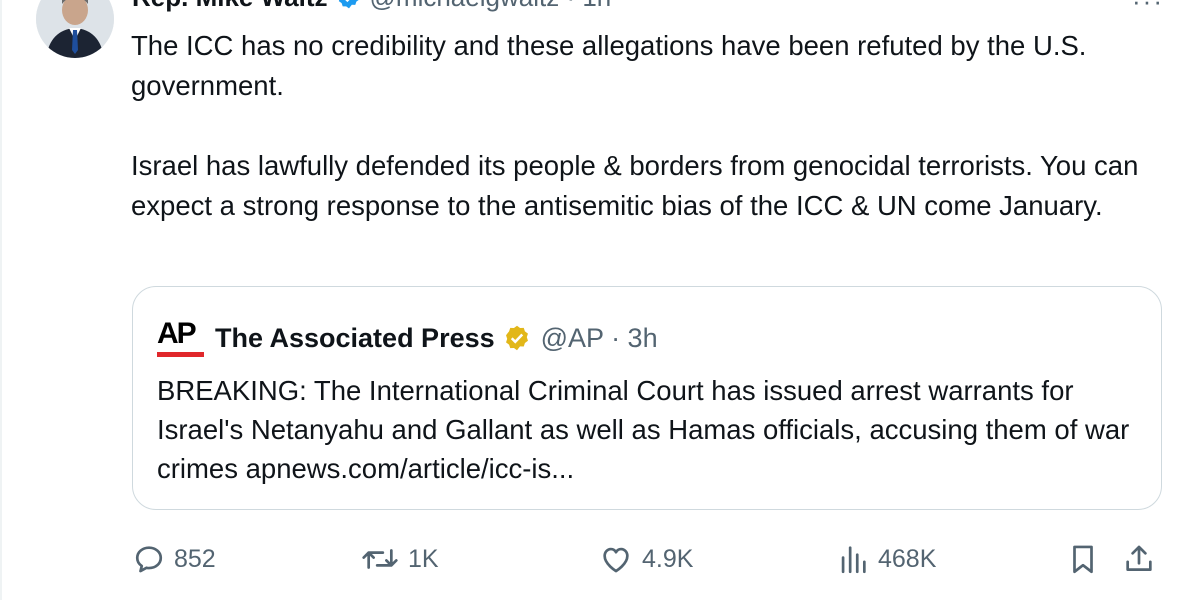 The height and width of the screenshot is (600, 1200). Describe the element at coordinates (853, 560) in the screenshot. I see `views-icon` at that location.